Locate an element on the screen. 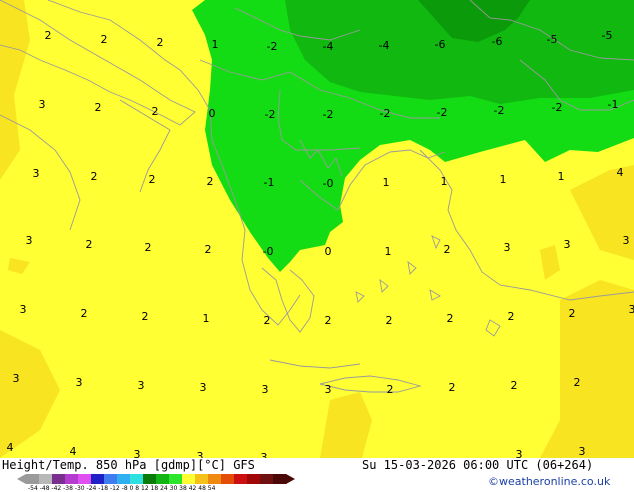 The width and height of the screenshot is (634, 492). color-scale is located at coordinates (166, 479).